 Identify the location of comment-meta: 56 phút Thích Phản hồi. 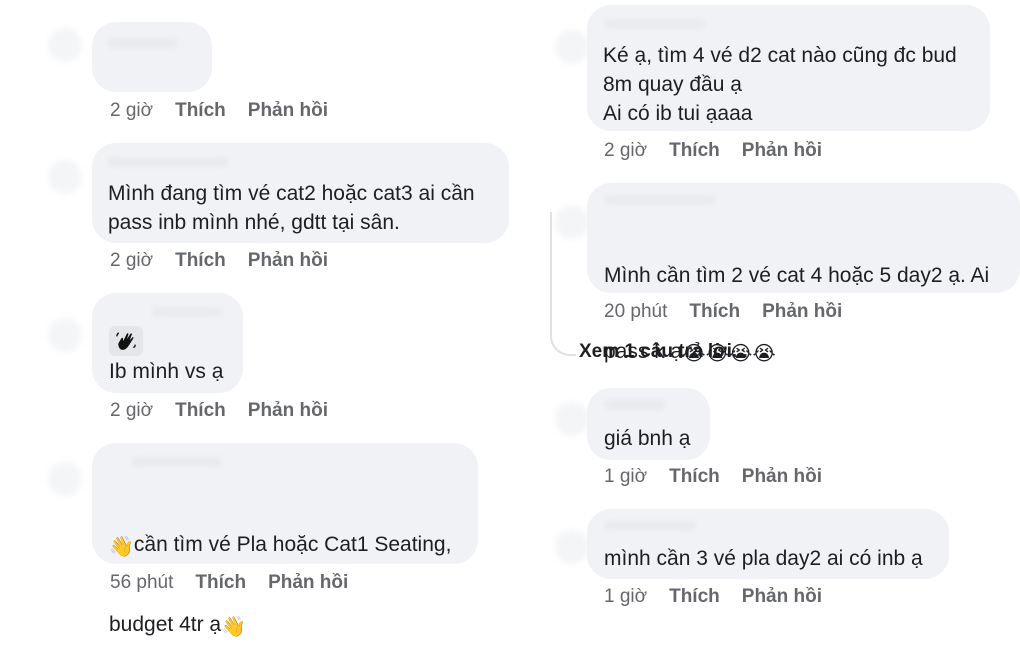
(240, 583).